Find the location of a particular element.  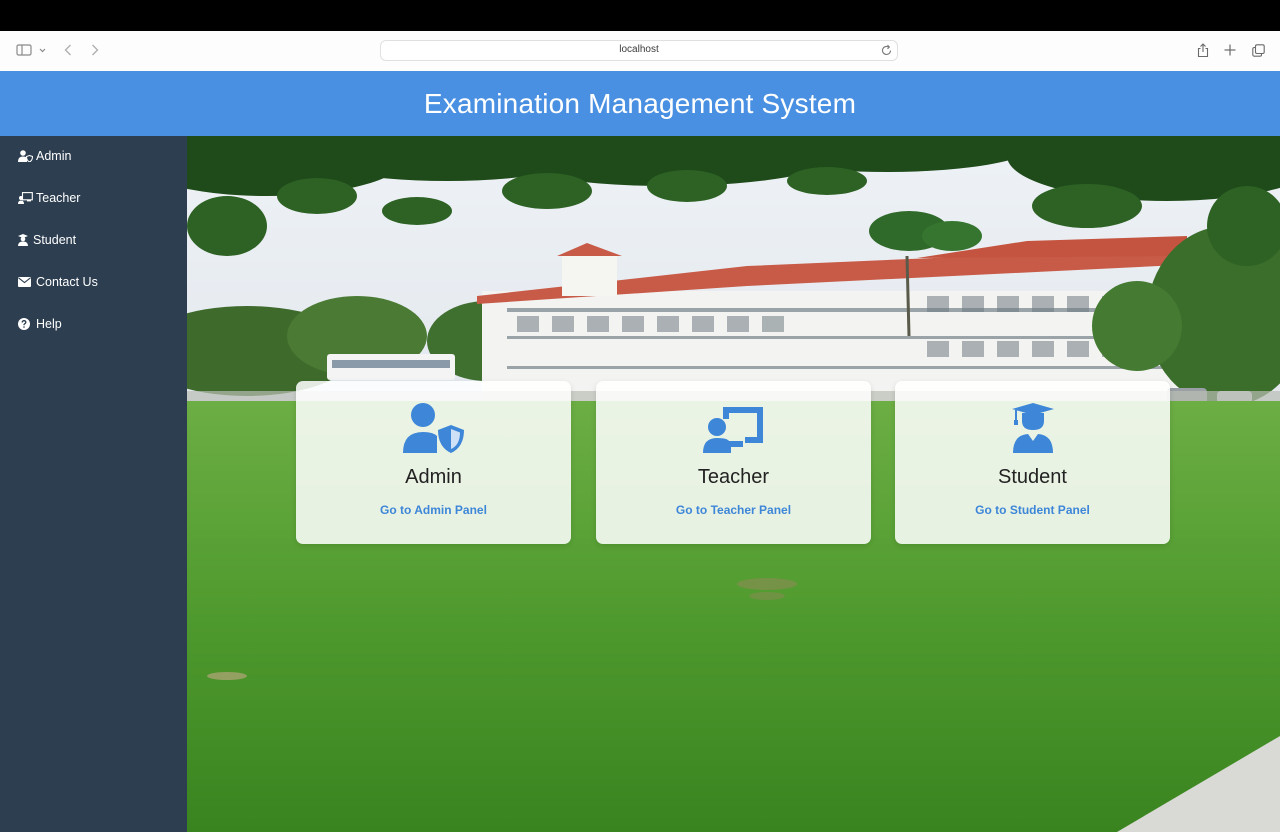

forward-button is located at coordinates (95, 50).